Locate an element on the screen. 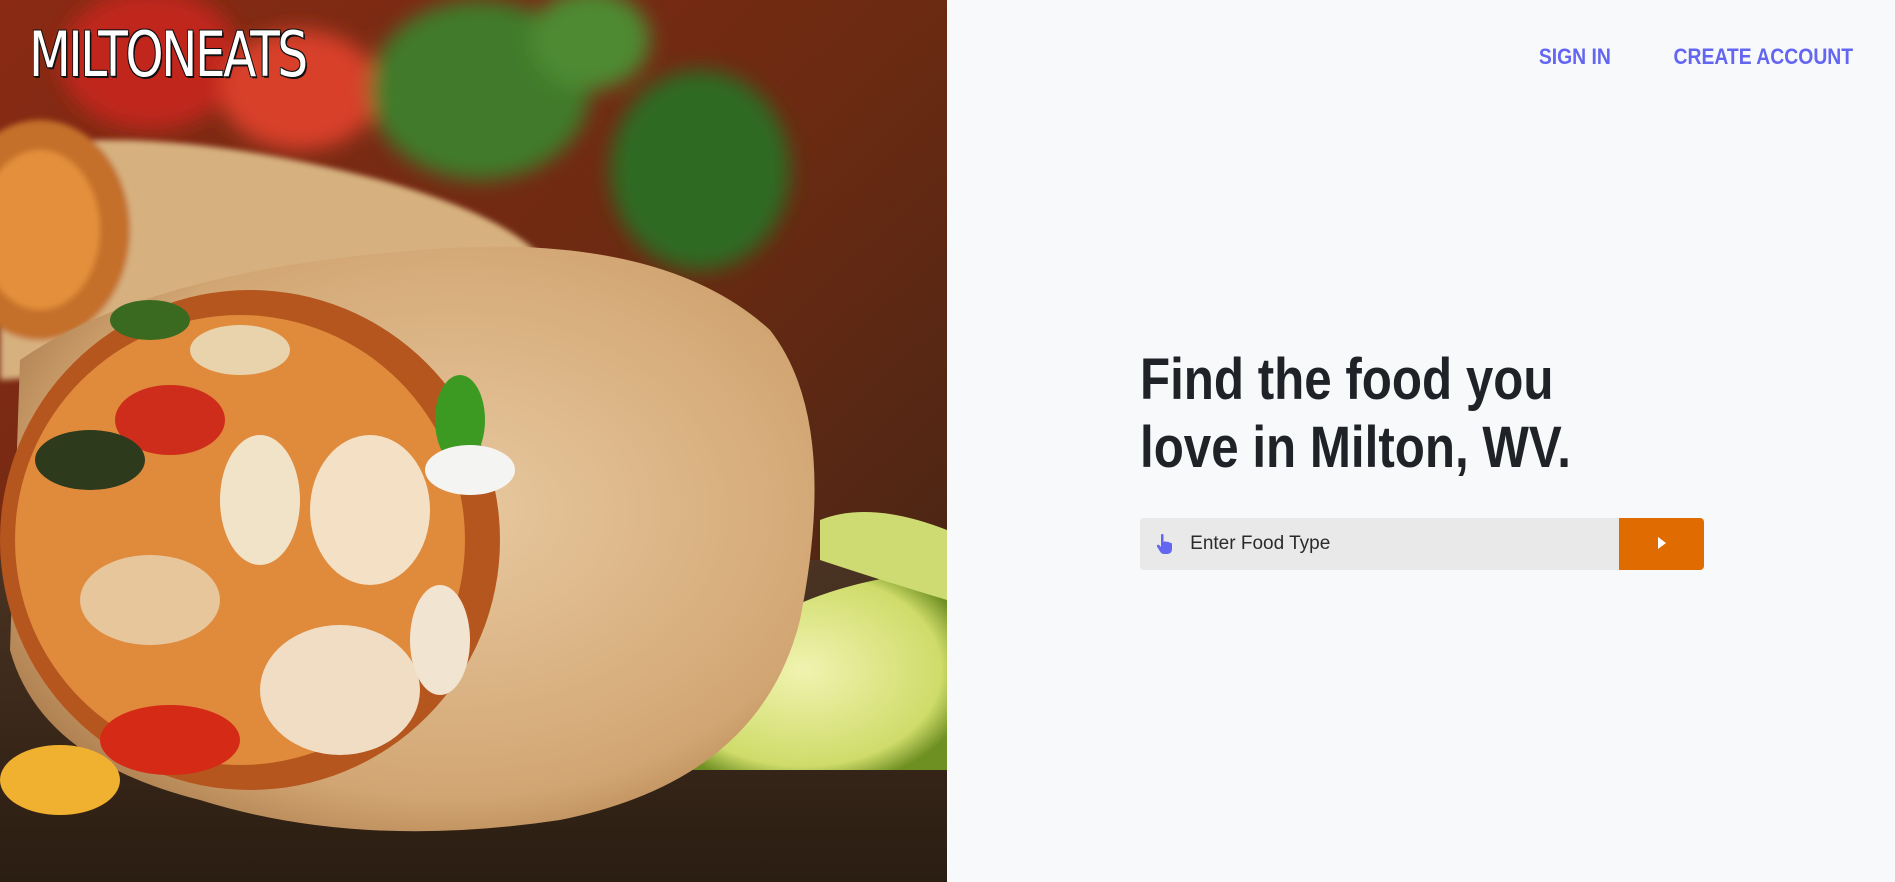 This screenshot has height=882, width=1895. search-submit-button is located at coordinates (1661, 544).